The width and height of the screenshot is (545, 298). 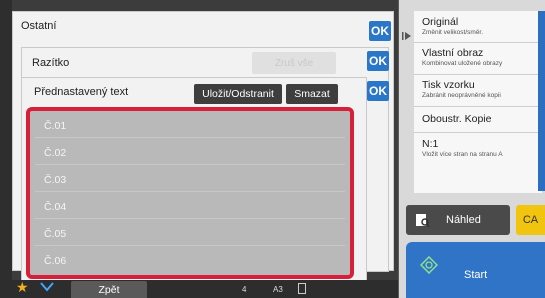 What do you see at coordinates (199, 289) in the screenshot?
I see `bottom-bar` at bounding box center [199, 289].